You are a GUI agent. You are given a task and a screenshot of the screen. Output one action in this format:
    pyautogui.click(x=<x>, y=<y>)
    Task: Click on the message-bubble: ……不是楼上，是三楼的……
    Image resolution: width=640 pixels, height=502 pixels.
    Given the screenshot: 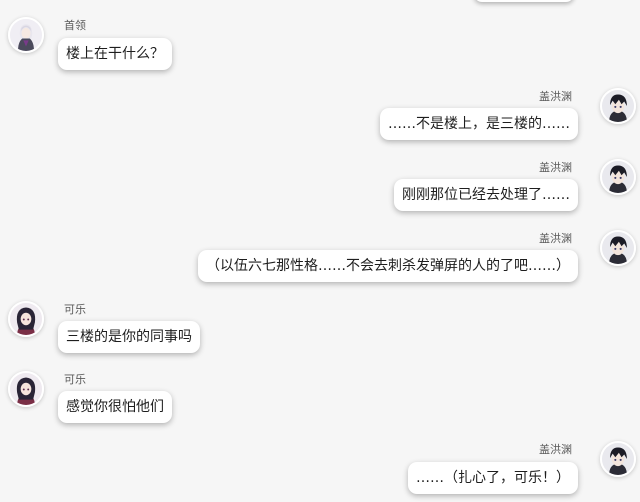 What is the action you would take?
    pyautogui.click(x=479, y=124)
    